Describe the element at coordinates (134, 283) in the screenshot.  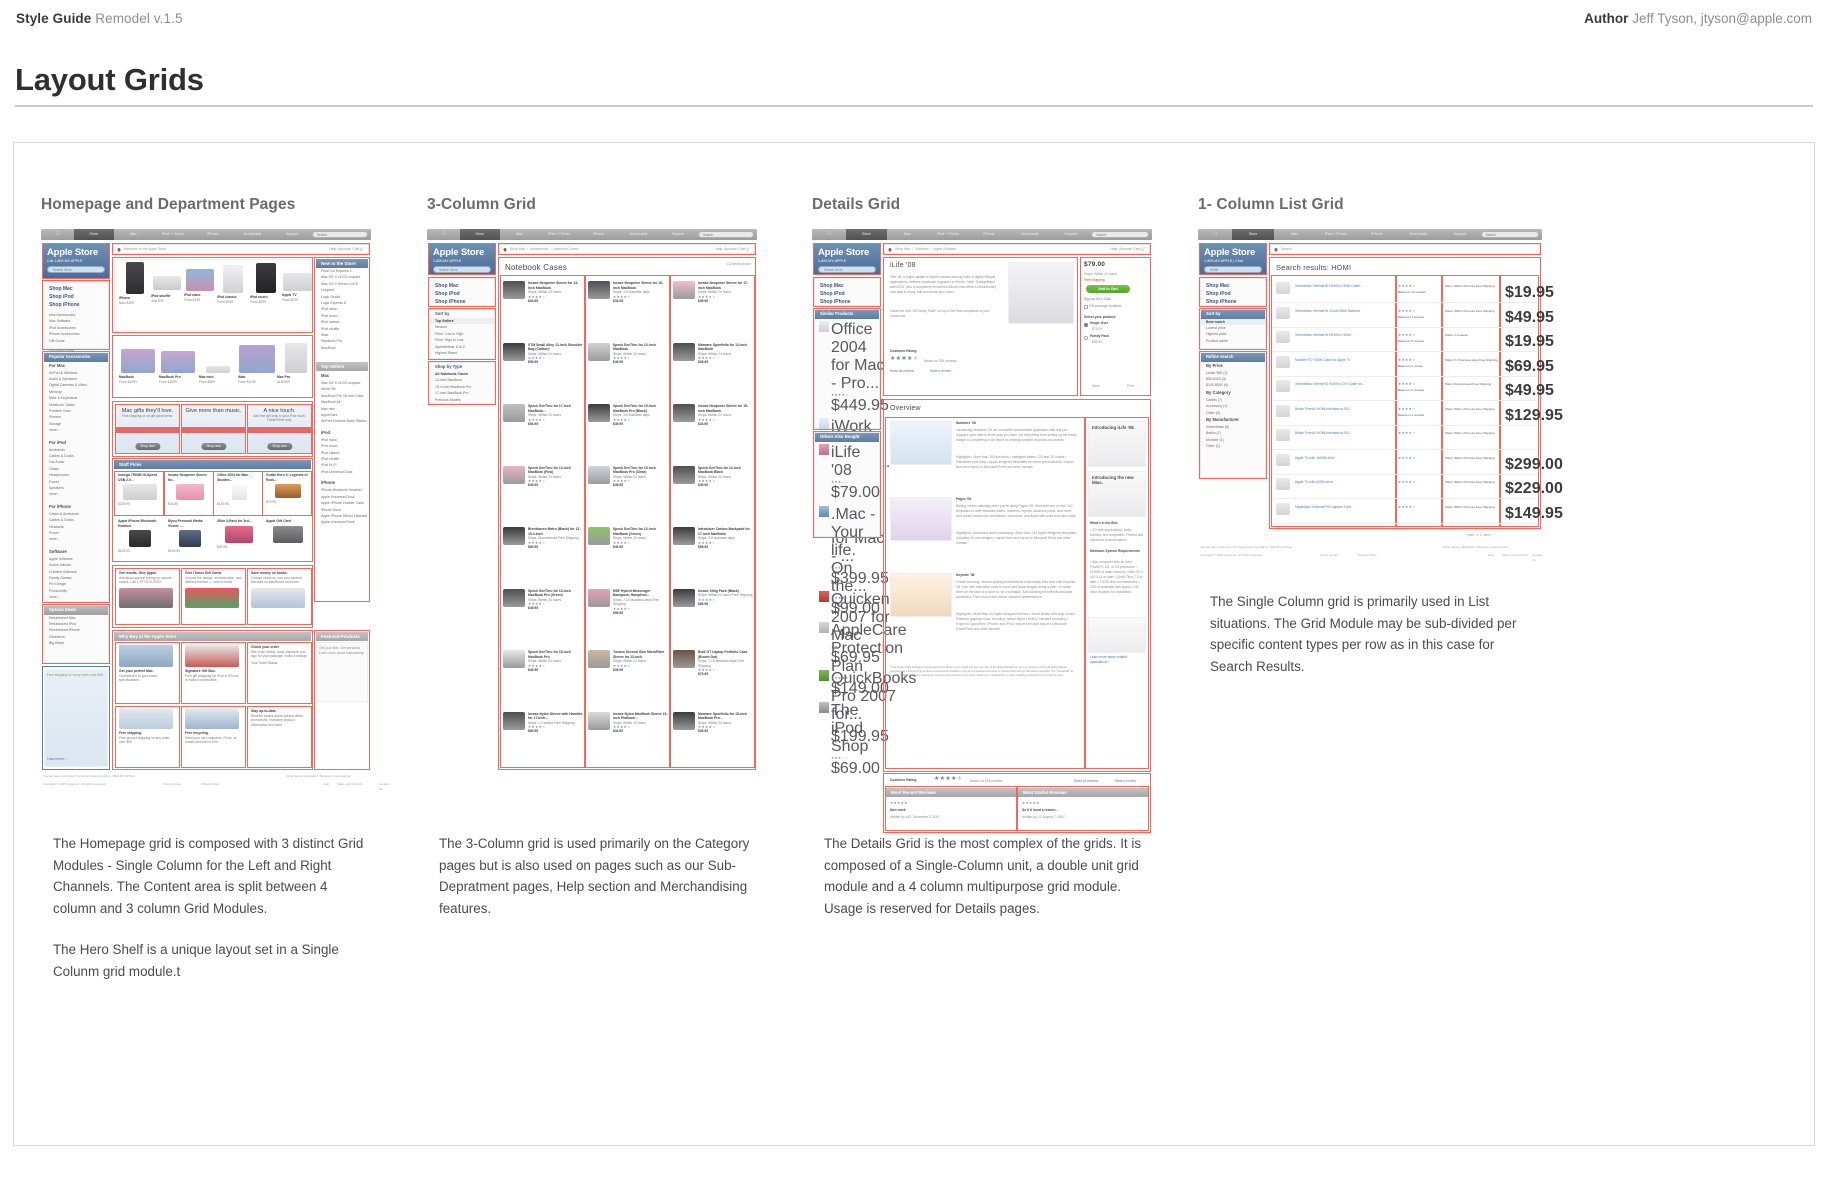
I see `hero-product-0: iPhone Now $199` at that location.